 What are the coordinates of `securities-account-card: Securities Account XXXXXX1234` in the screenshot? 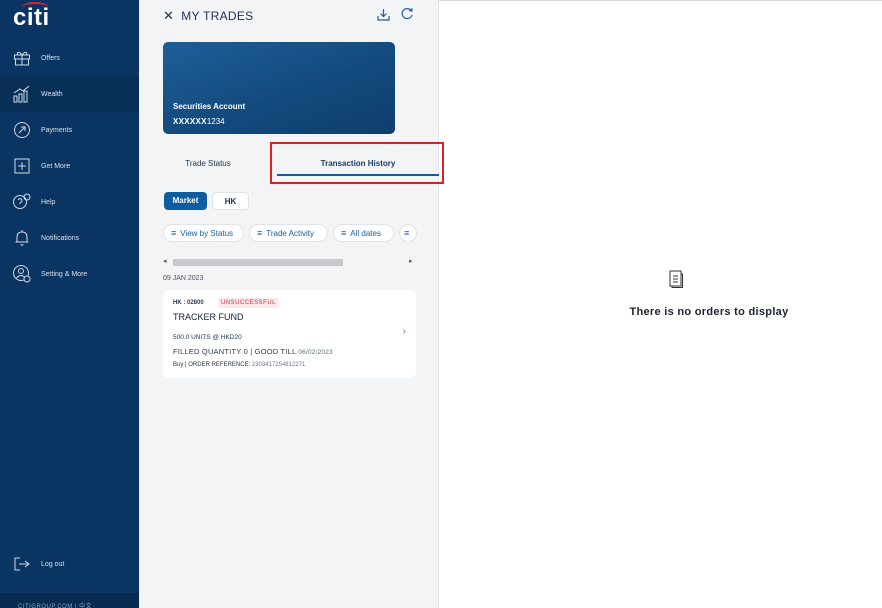 It's located at (279, 88).